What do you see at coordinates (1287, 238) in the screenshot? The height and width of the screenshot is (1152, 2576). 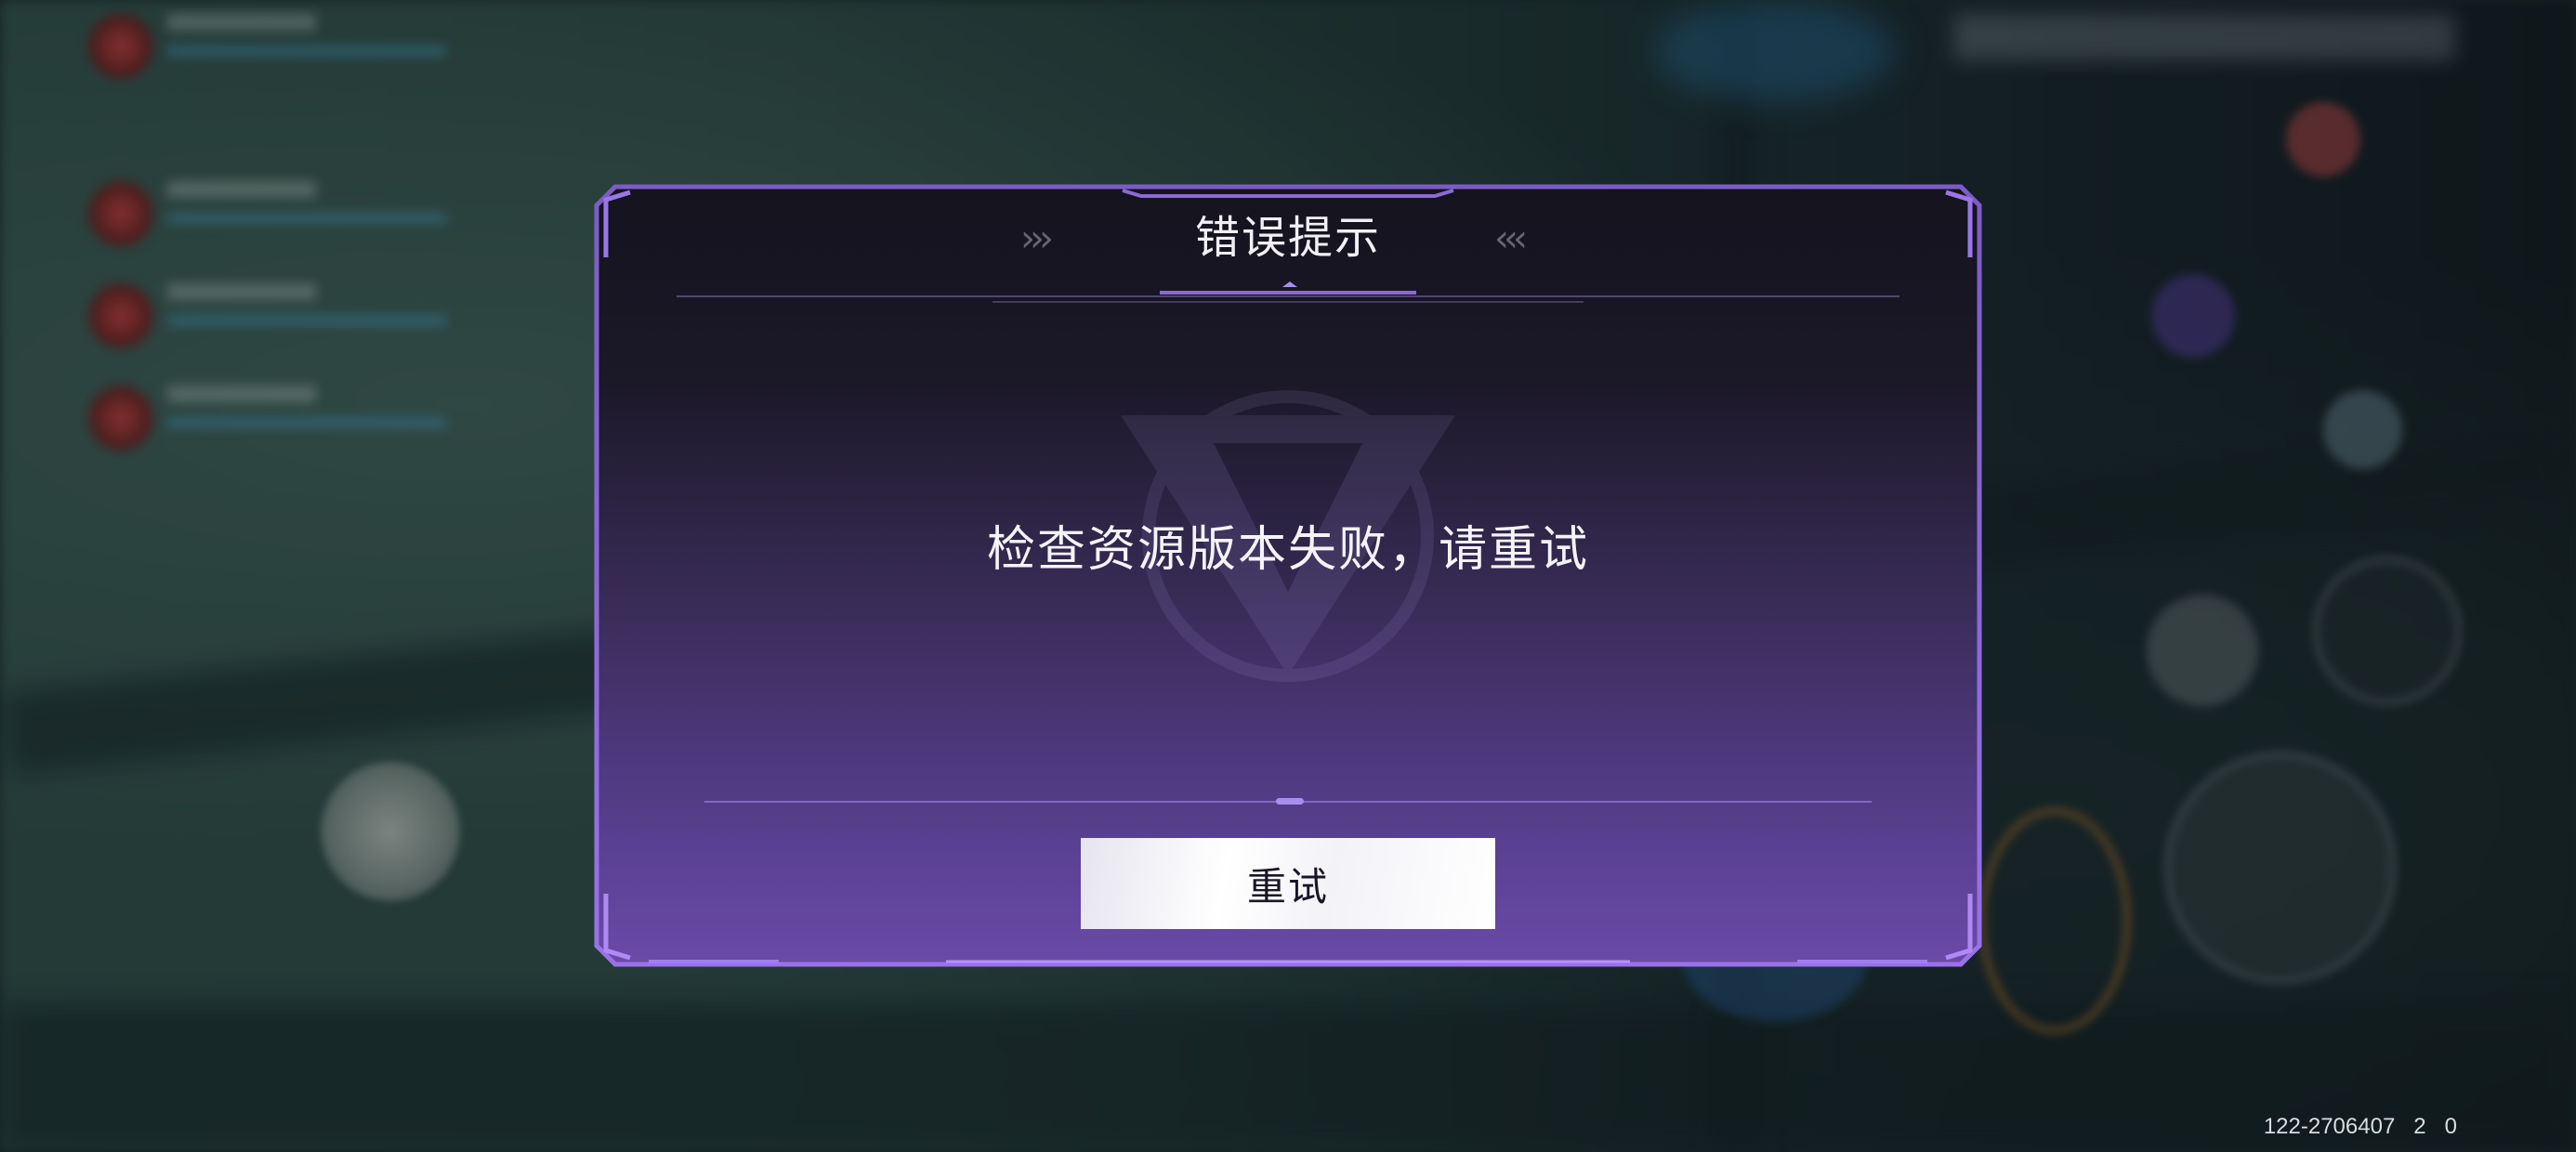 I see `dialog-title: 错误提示` at bounding box center [1287, 238].